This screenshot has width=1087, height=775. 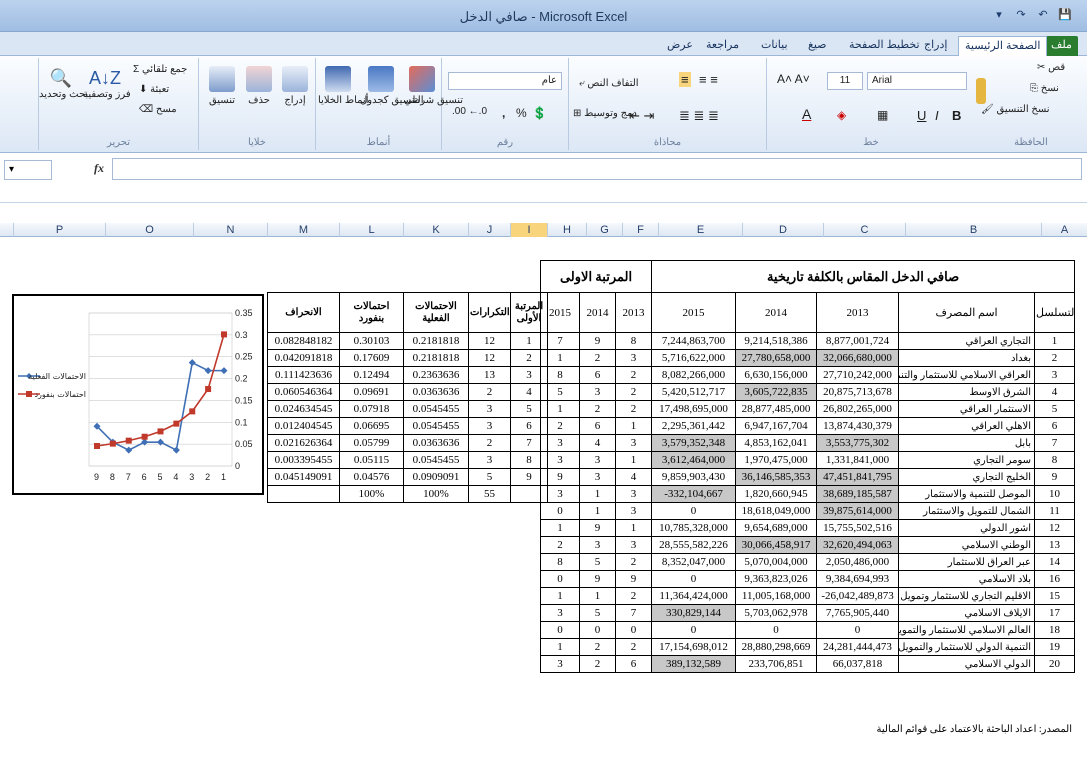 What do you see at coordinates (967, 409) in the screenshot?
I see `cell-bank-name: الاستثمار العراقي` at bounding box center [967, 409].